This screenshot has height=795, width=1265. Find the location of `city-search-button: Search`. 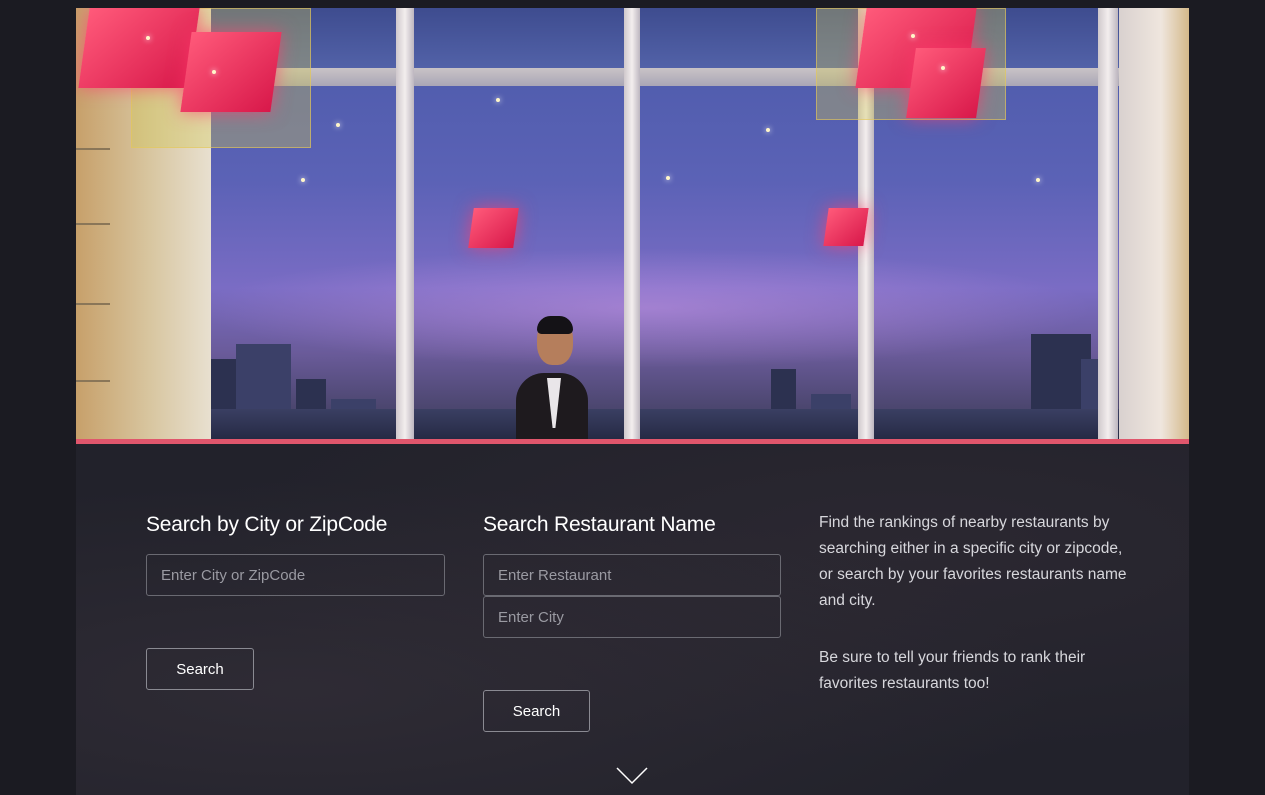

city-search-button: Search is located at coordinates (200, 669).